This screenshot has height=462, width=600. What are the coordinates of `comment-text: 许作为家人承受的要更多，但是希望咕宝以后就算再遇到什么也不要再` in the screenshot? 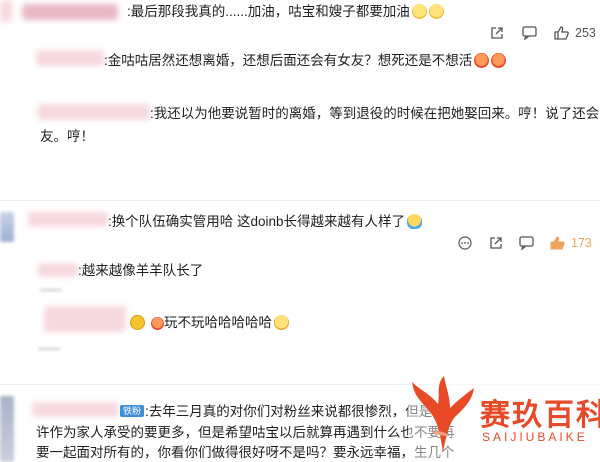 It's located at (245, 432).